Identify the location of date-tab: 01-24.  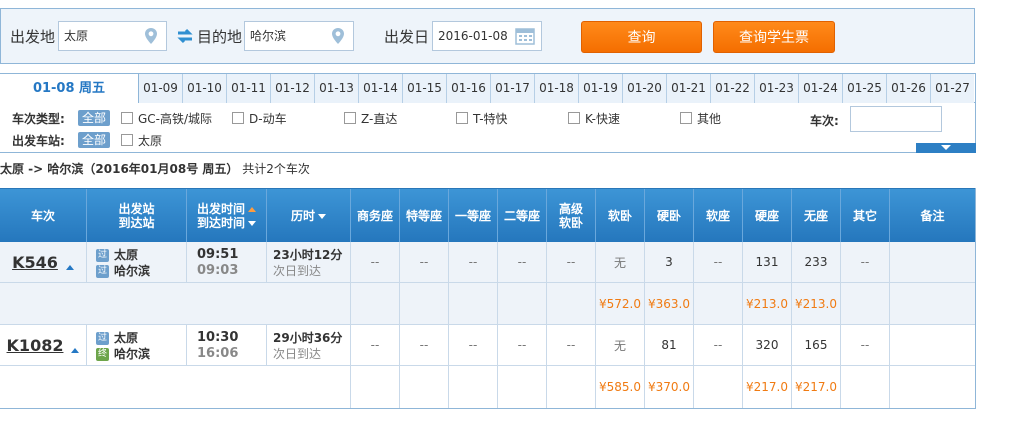
(821, 88).